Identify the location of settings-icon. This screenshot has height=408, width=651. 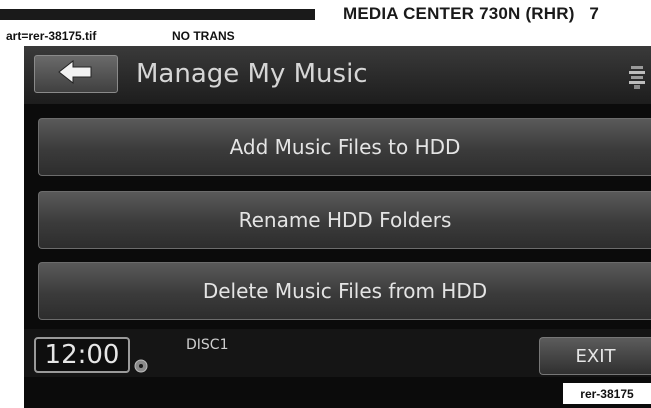
(637, 77).